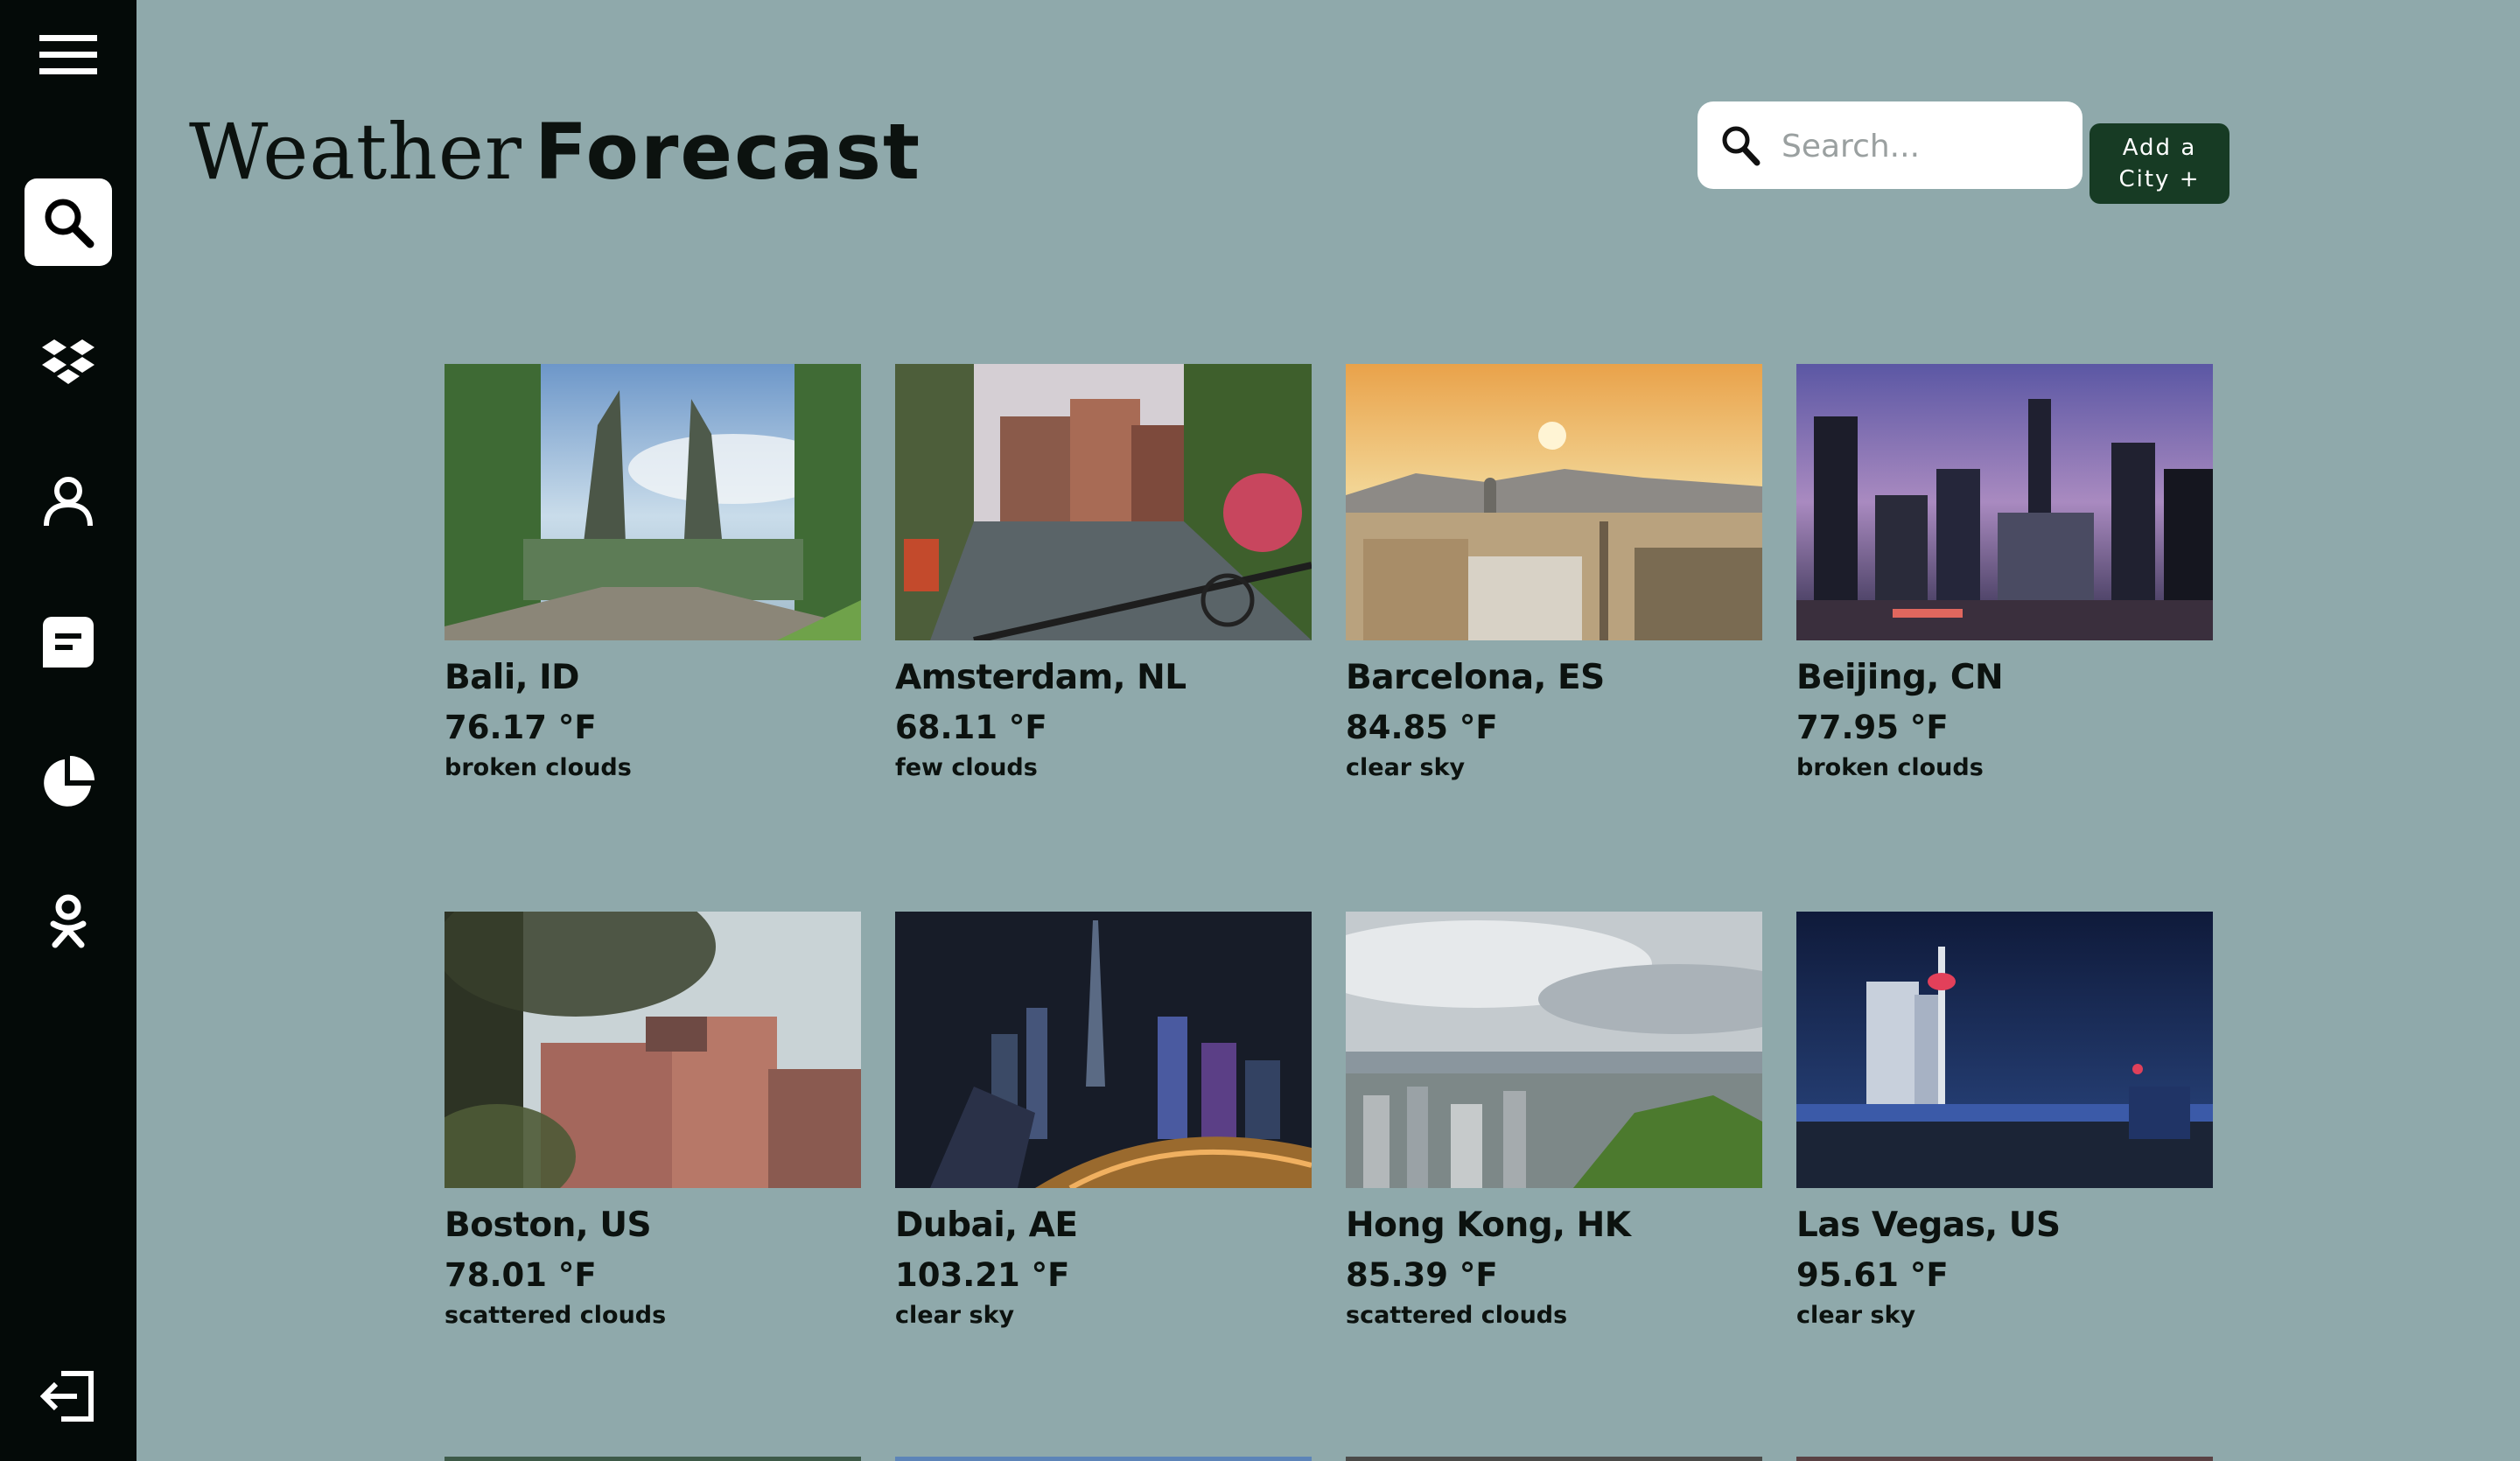 The width and height of the screenshot is (2520, 1461). What do you see at coordinates (520, 728) in the screenshot?
I see `city-temperature: 76.17 °F` at bounding box center [520, 728].